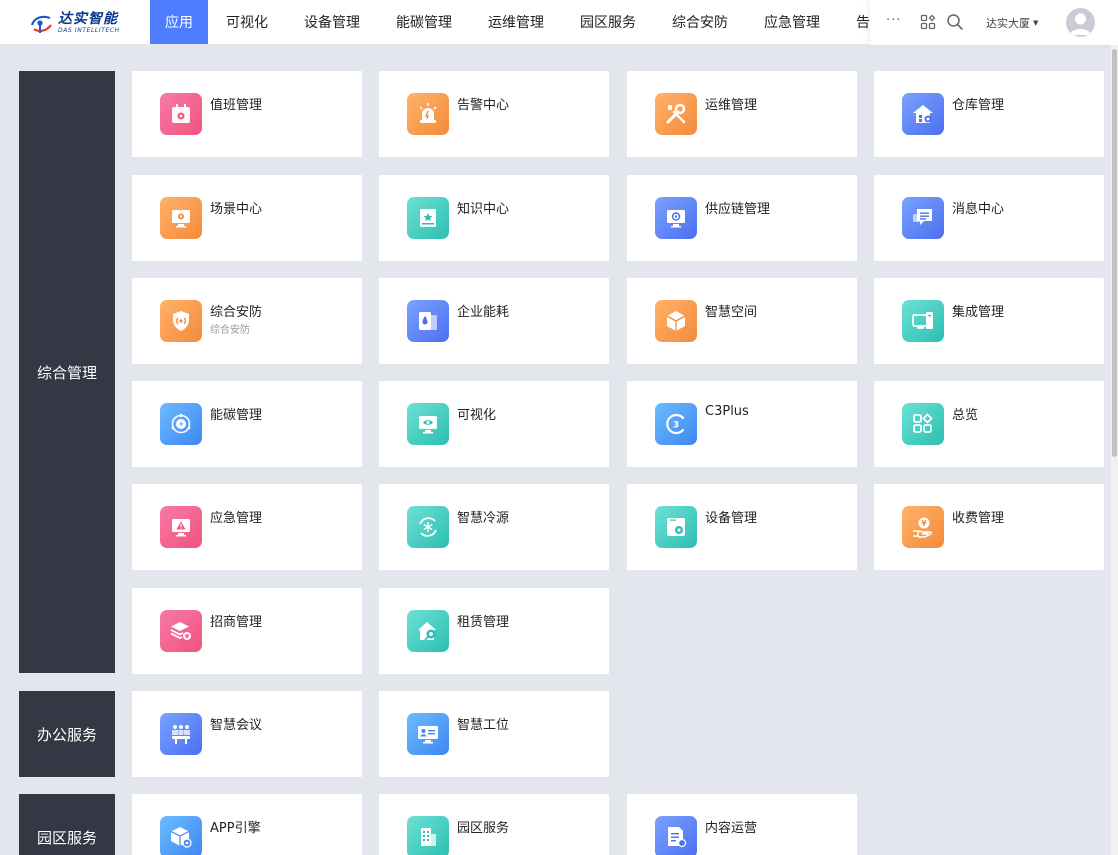 The image size is (1118, 855). Describe the element at coordinates (247, 734) in the screenshot. I see `app-card-smart-meeting: 智慧会议` at that location.